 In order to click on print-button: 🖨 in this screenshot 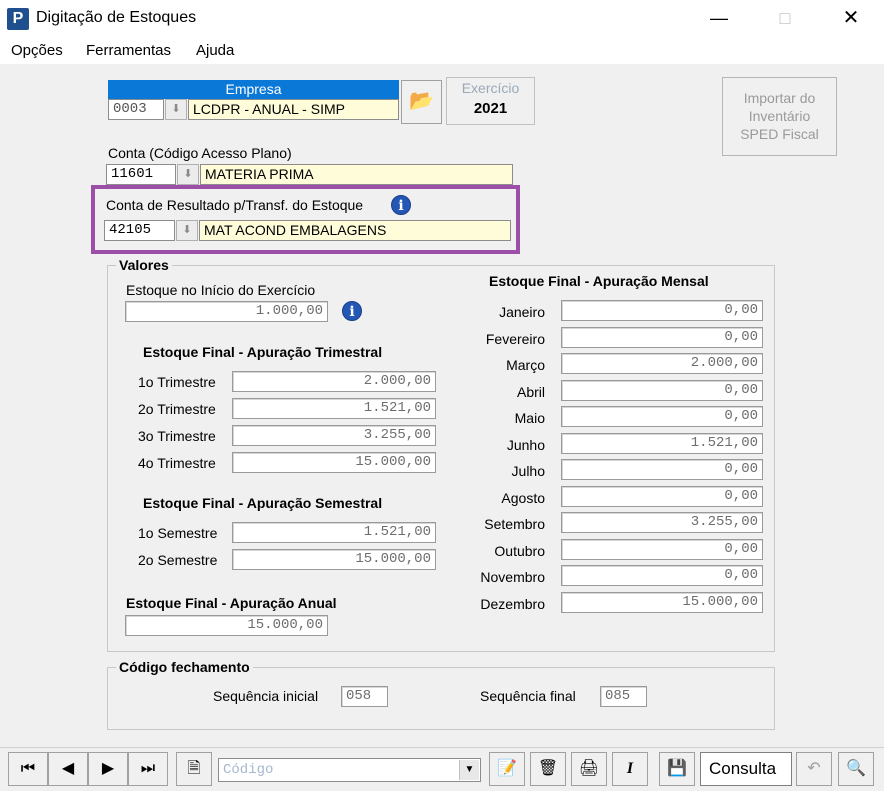, I will do `click(589, 769)`.